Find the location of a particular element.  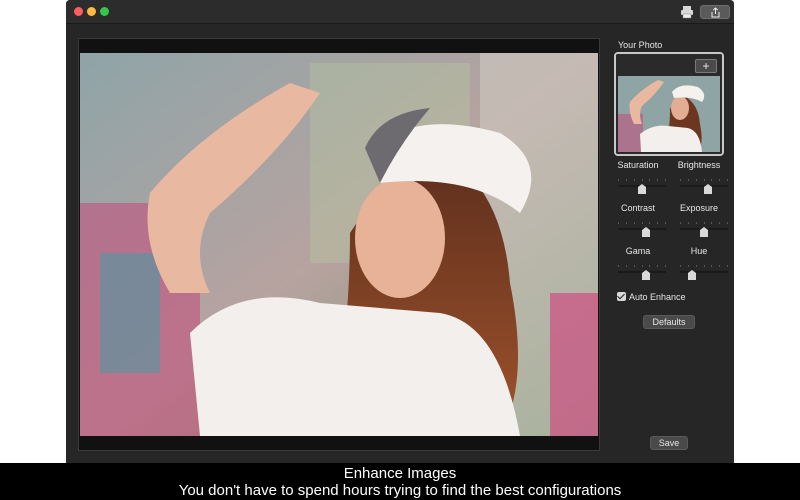

caption-title: Enhance Images is located at coordinates (400, 473).